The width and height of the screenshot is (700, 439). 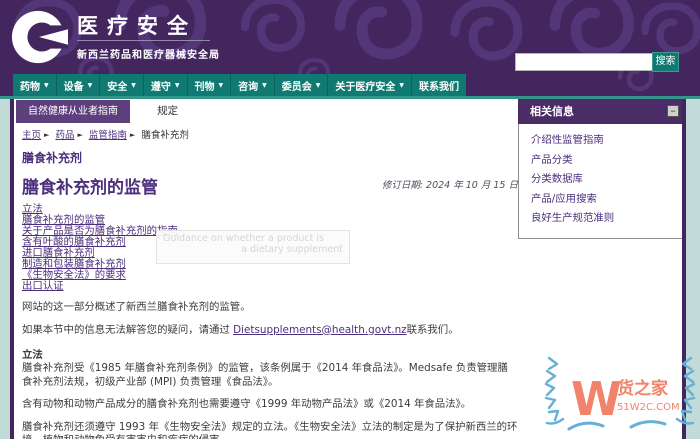 What do you see at coordinates (73, 111) in the screenshot?
I see `subnav-item-natural-health: 自然健康从业者指南` at bounding box center [73, 111].